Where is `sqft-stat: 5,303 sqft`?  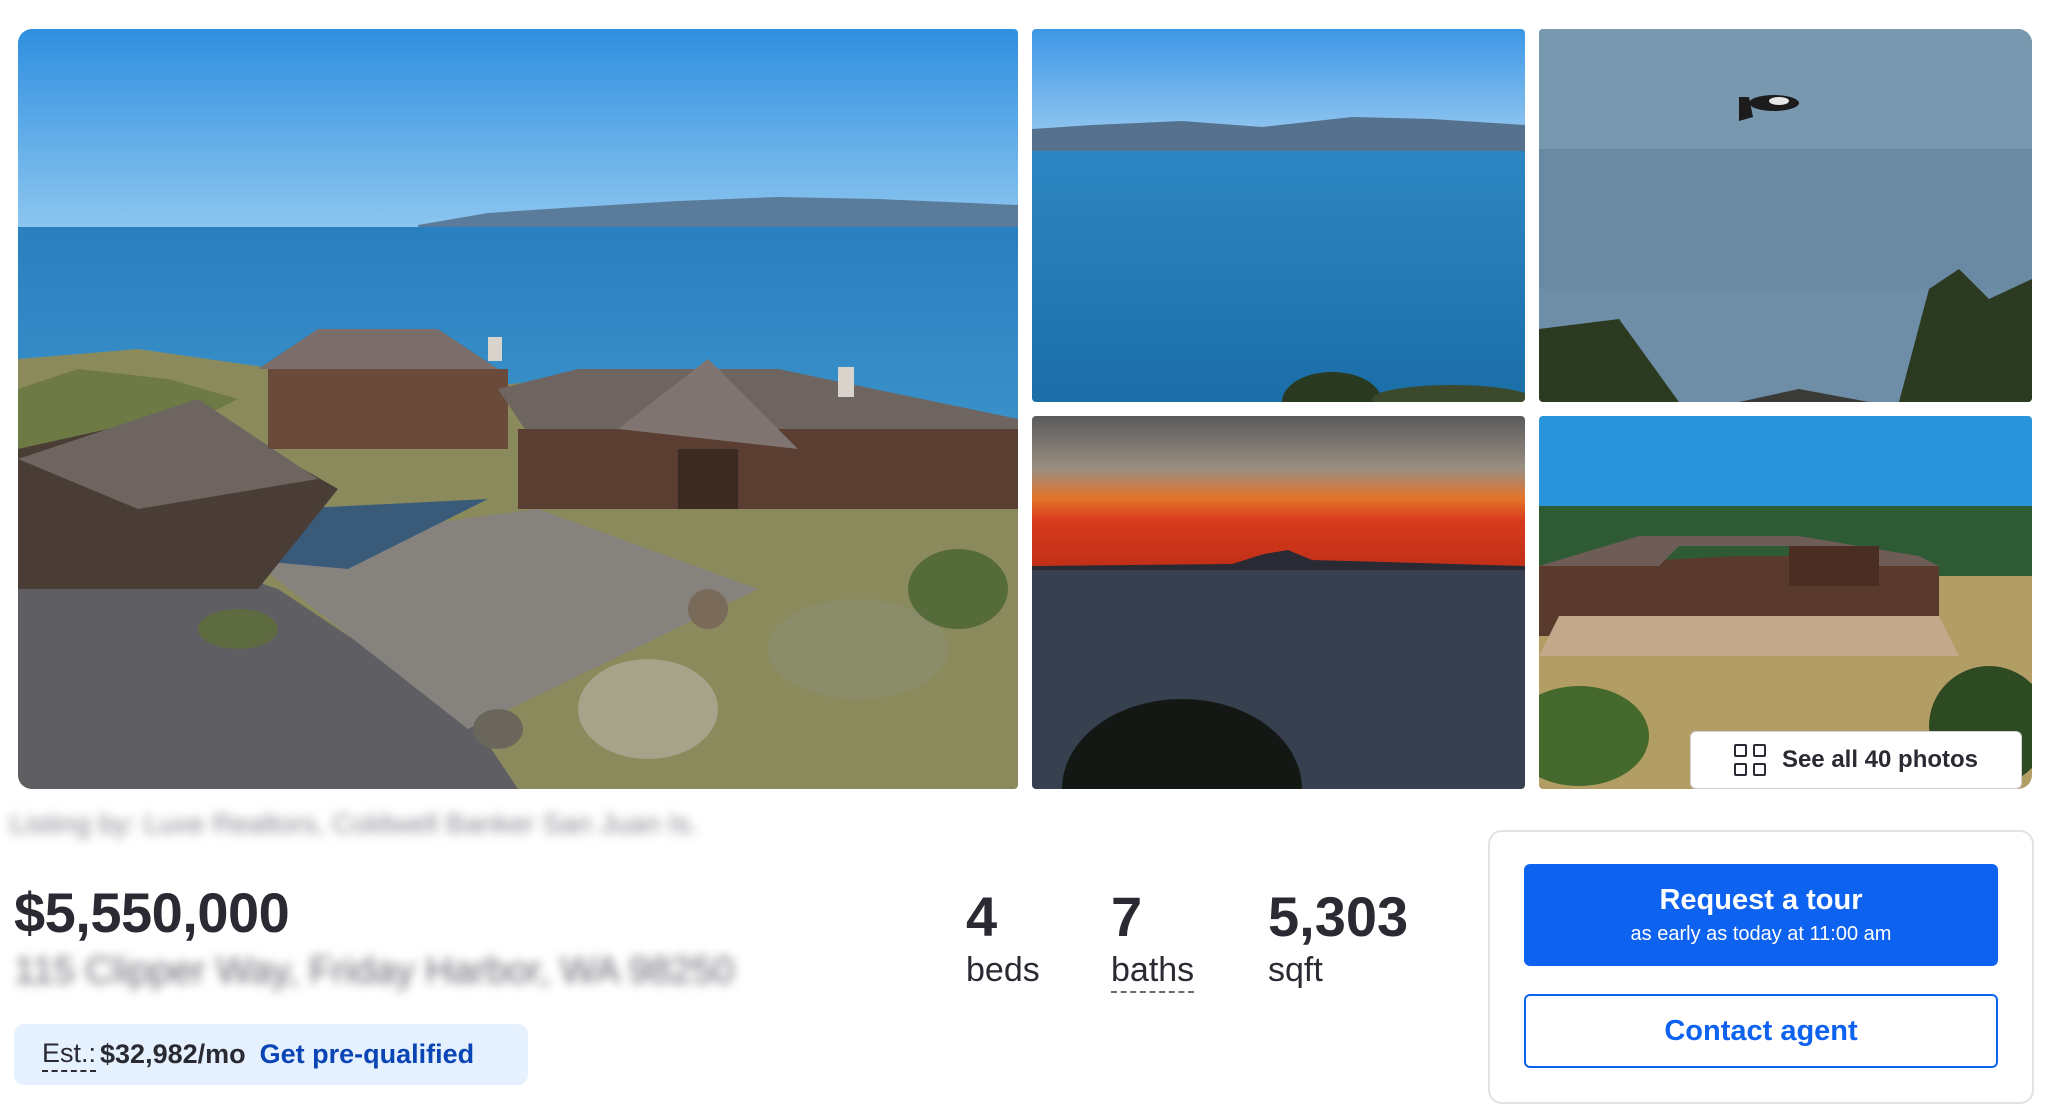
sqft-stat: 5,303 sqft is located at coordinates (1338, 937).